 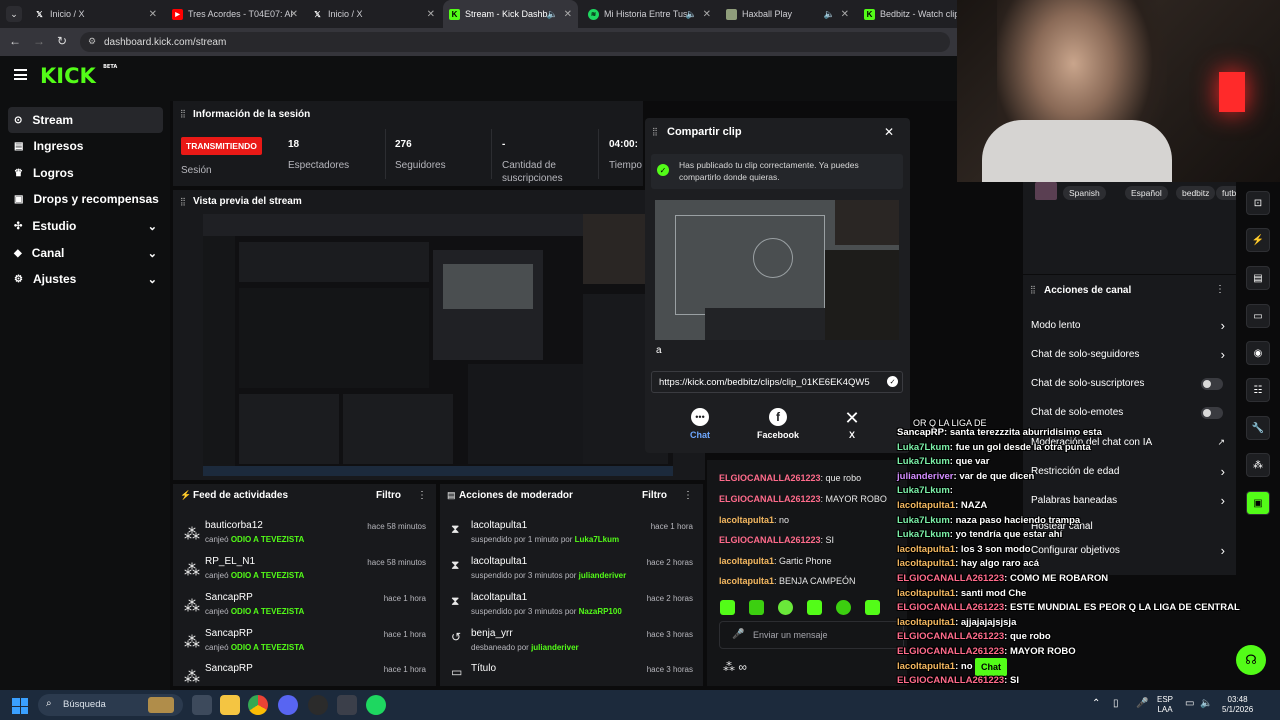 I want to click on tag-chip: bedbitz, so click(x=1196, y=193).